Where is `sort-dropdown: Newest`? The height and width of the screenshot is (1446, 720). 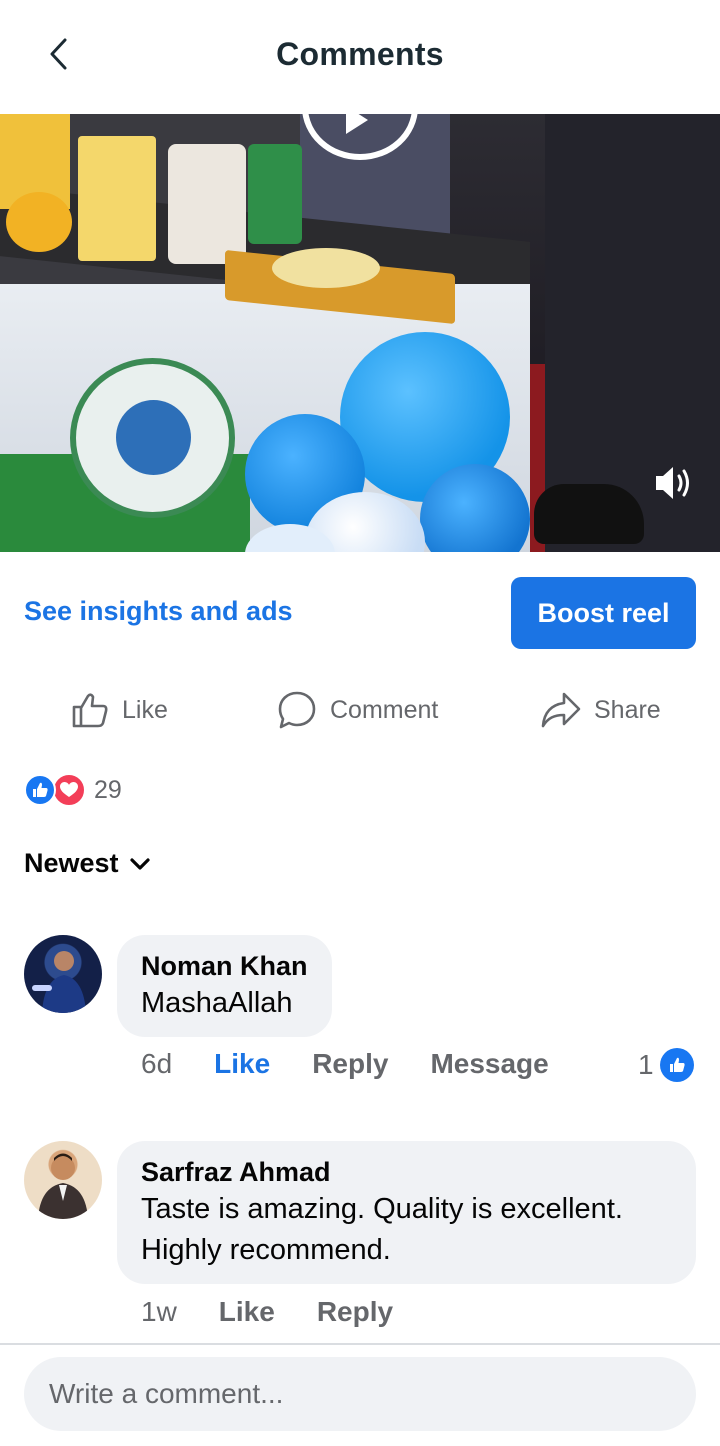
sort-dropdown: Newest is located at coordinates (87, 863).